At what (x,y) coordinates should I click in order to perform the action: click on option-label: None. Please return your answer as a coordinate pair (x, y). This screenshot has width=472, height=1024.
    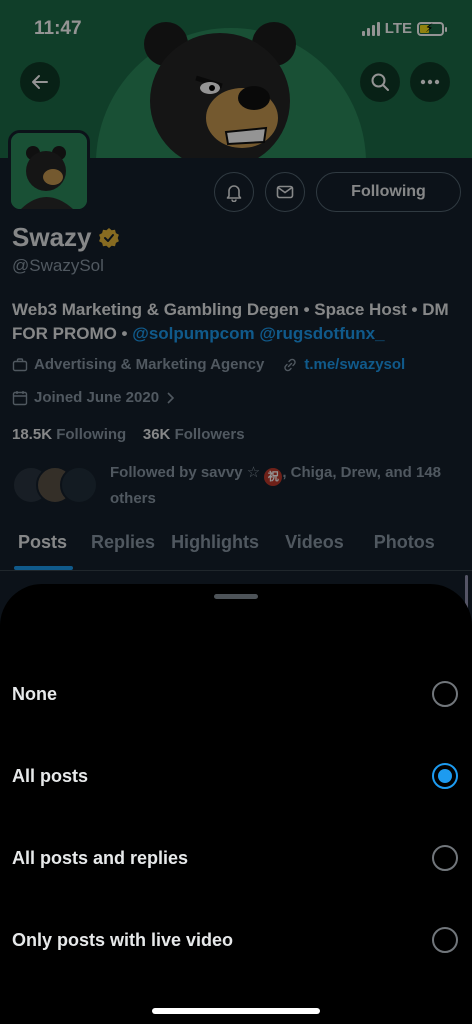
    Looking at the image, I should click on (34, 693).